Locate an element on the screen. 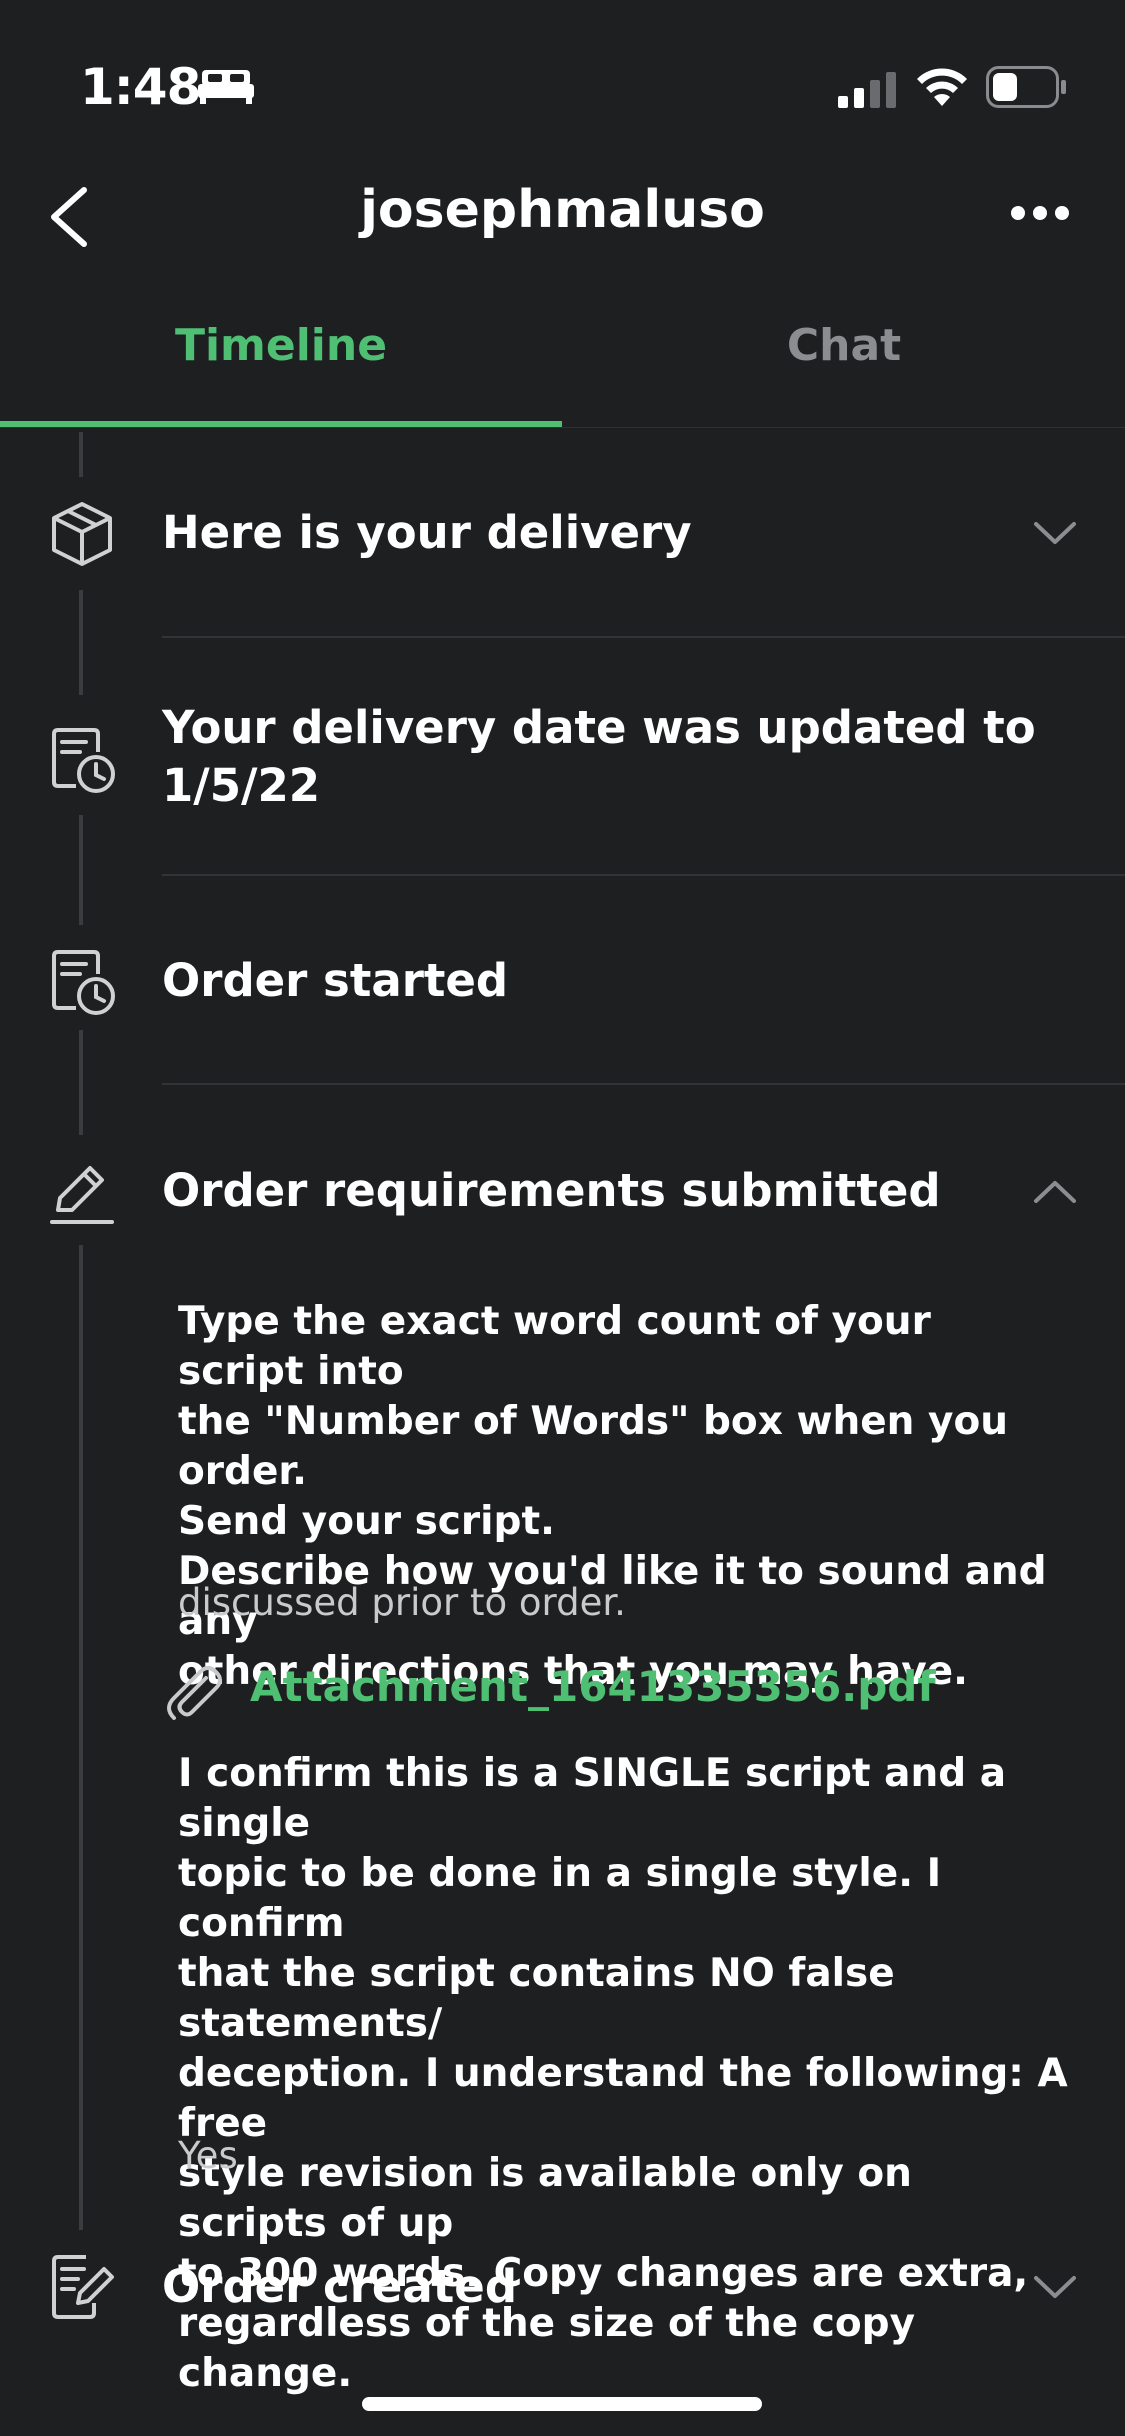  timeline-item-title: Order created is located at coordinates (340, 2286).